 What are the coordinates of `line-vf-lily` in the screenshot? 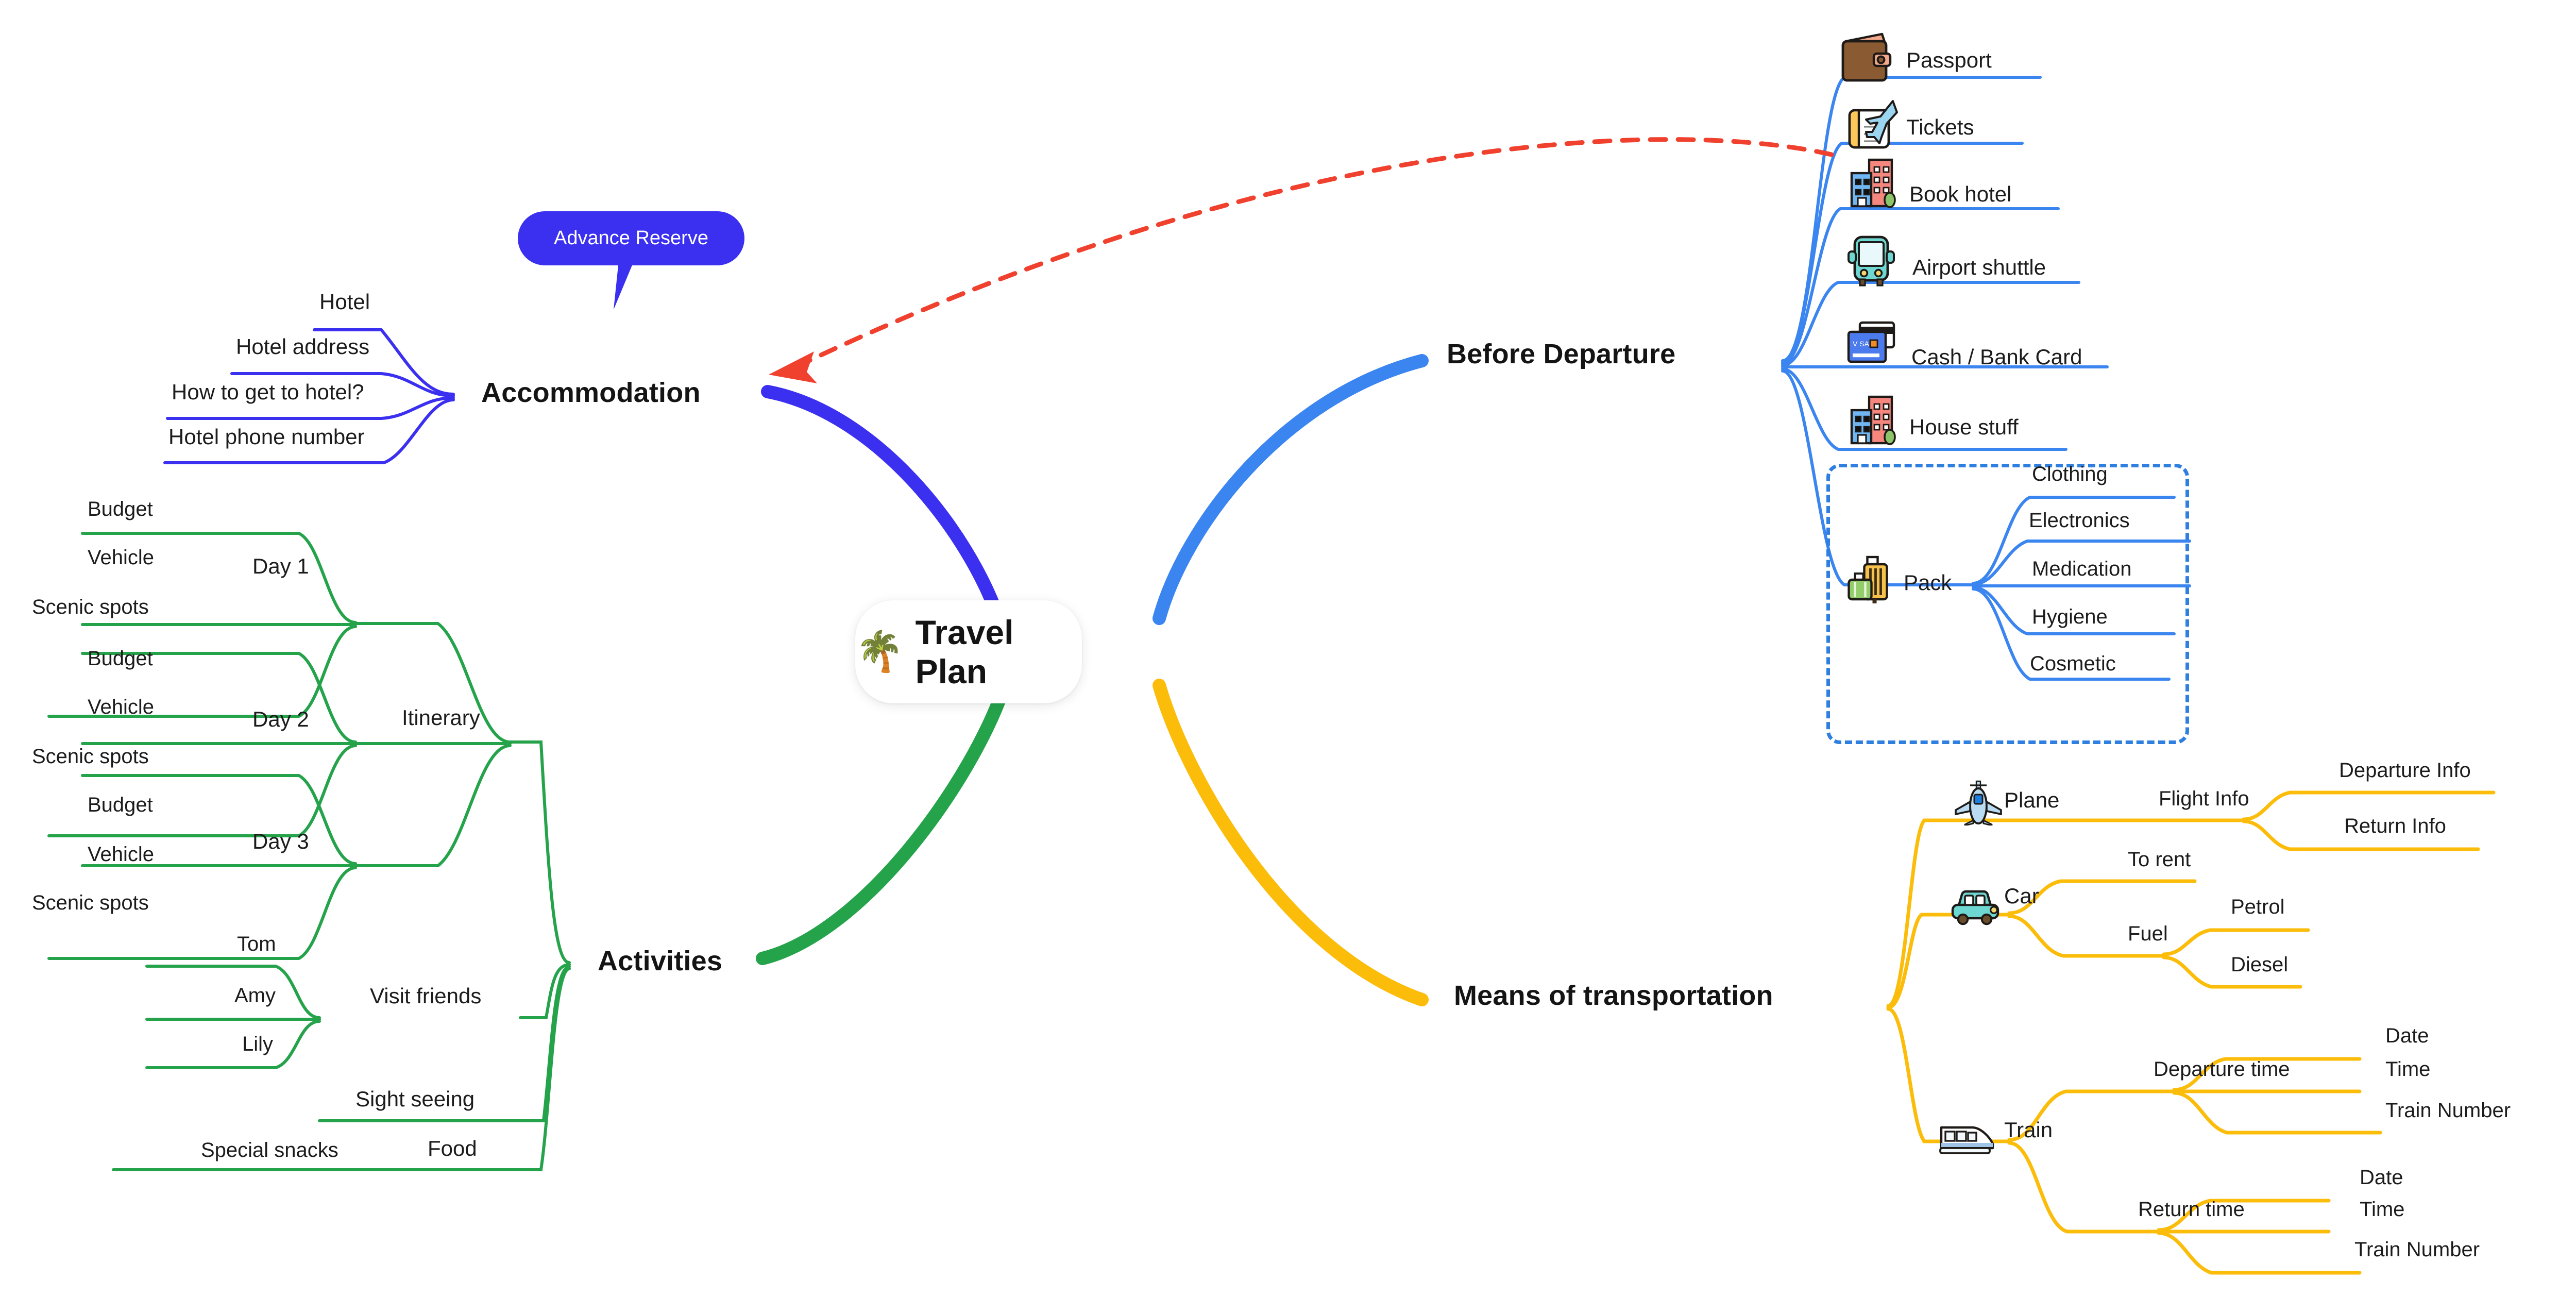 It's located at (233, 1044).